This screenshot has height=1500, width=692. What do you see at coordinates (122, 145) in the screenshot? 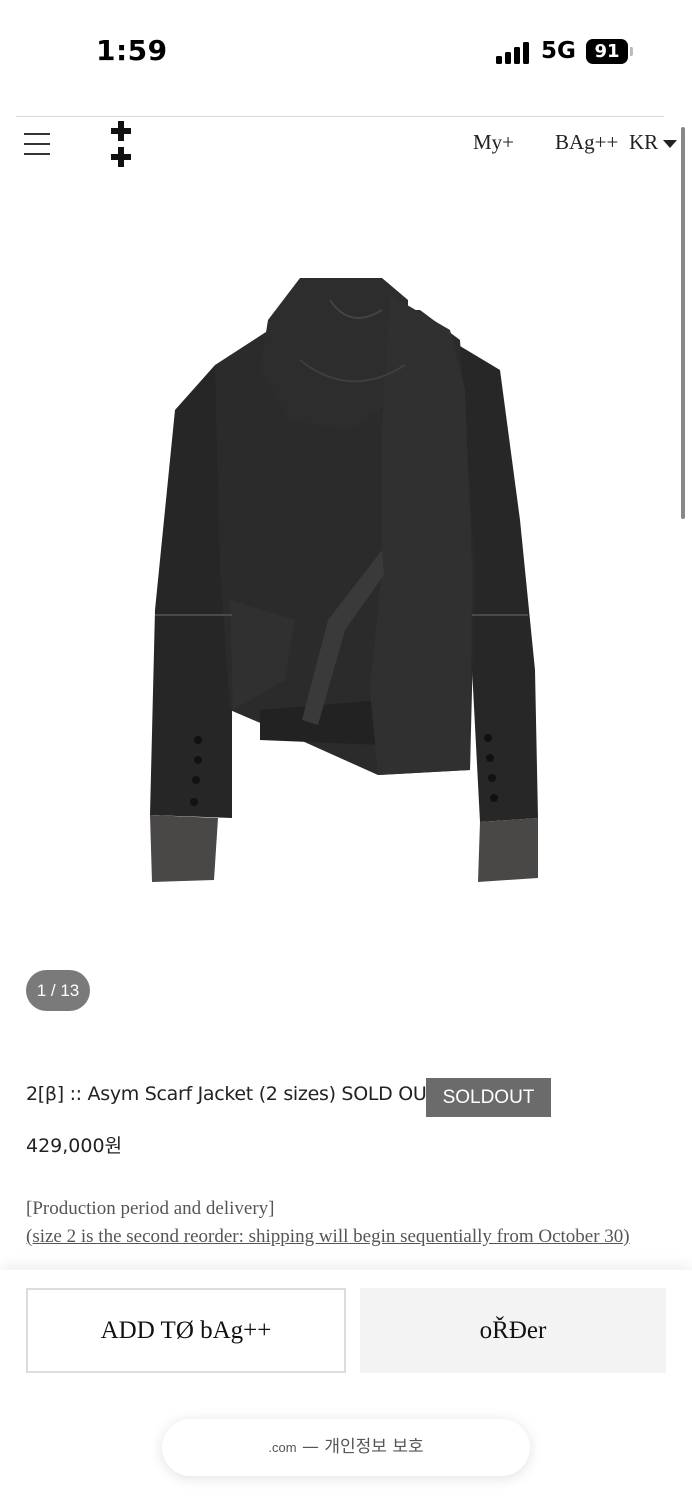
I see `logo-icon` at bounding box center [122, 145].